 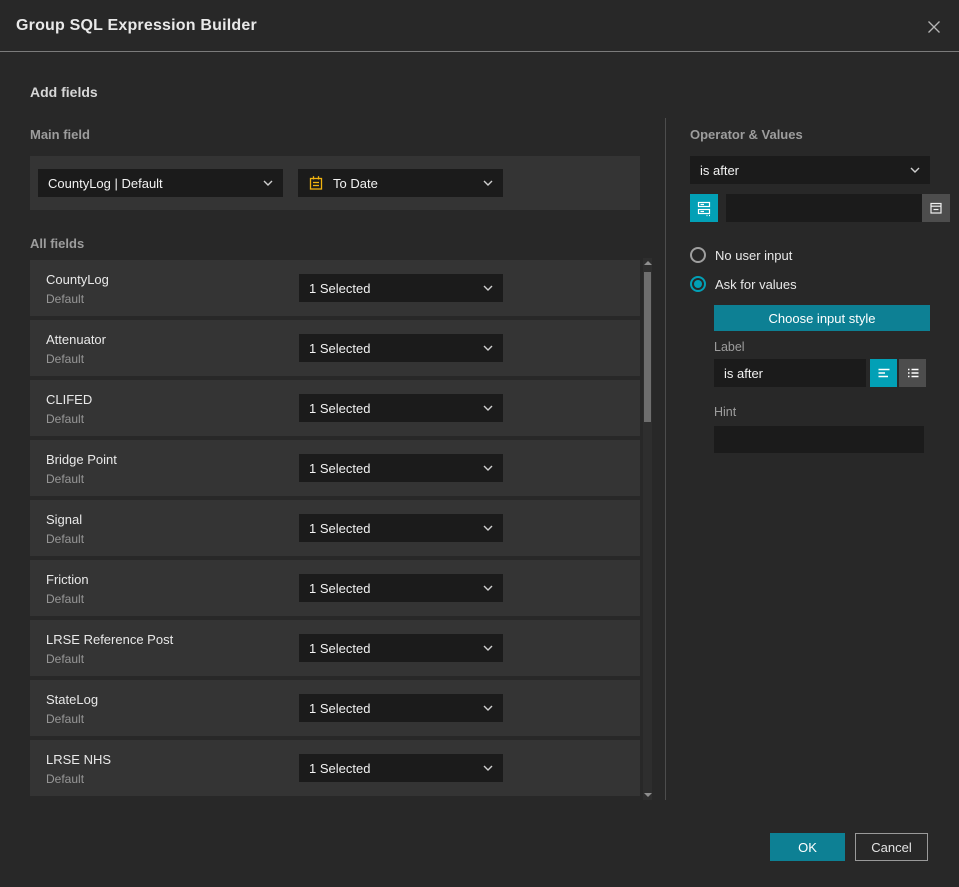 What do you see at coordinates (810, 284) in the screenshot?
I see `radio-ask-for-values: Ask for values` at bounding box center [810, 284].